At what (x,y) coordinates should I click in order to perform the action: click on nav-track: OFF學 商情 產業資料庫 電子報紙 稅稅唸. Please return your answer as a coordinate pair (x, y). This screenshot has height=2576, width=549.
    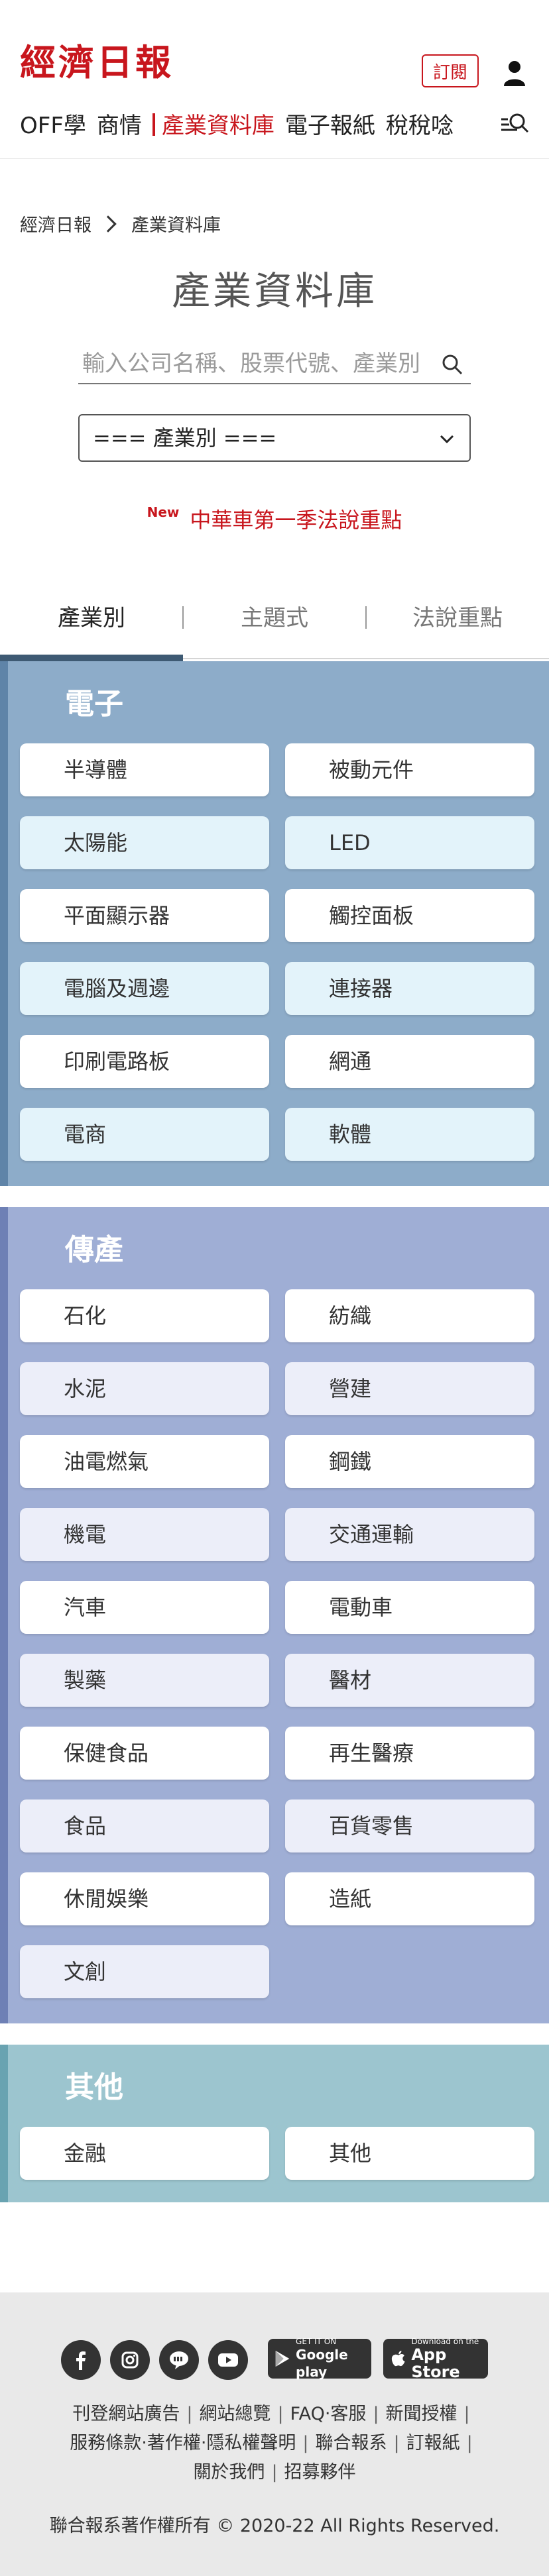
    Looking at the image, I should click on (260, 126).